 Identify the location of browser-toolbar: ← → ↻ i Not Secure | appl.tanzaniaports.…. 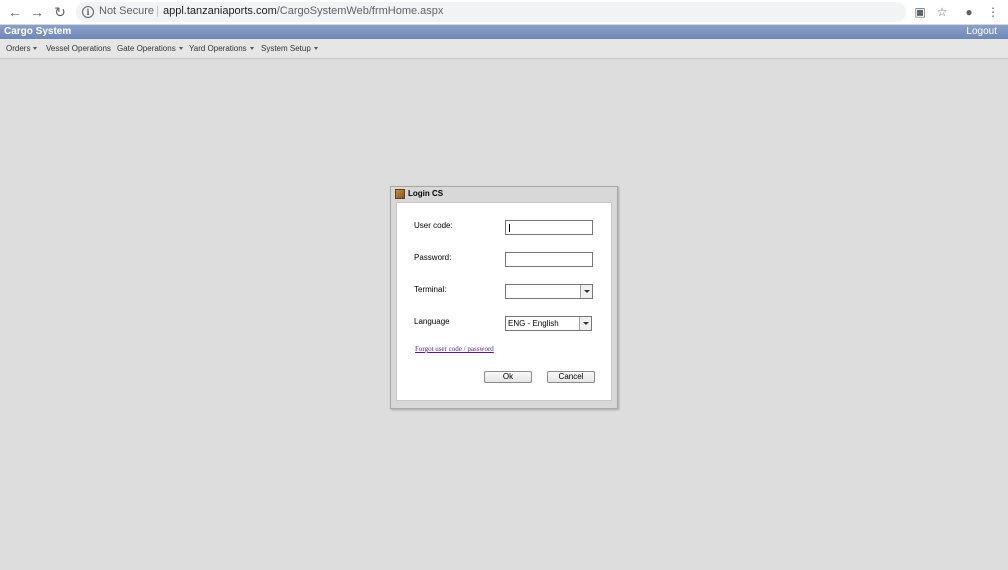
(504, 12).